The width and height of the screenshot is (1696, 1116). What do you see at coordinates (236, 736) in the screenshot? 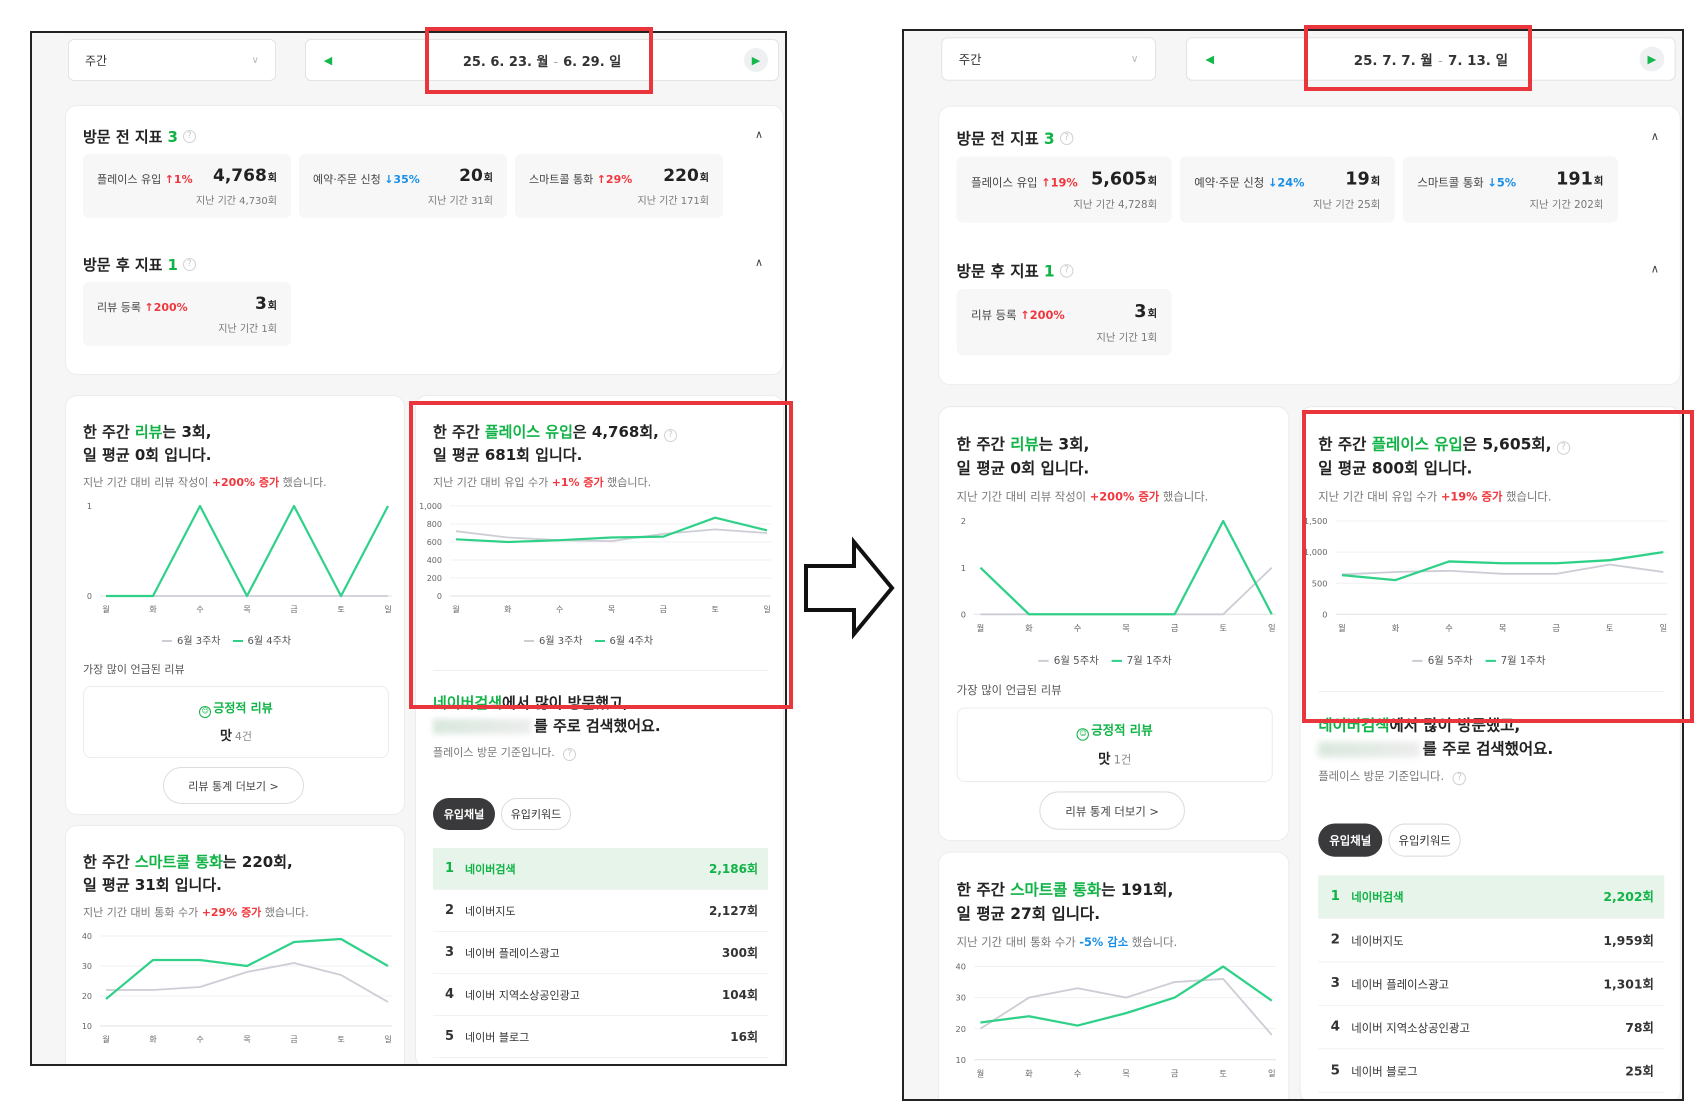
I see `review-keyword: 맛 4건` at bounding box center [236, 736].